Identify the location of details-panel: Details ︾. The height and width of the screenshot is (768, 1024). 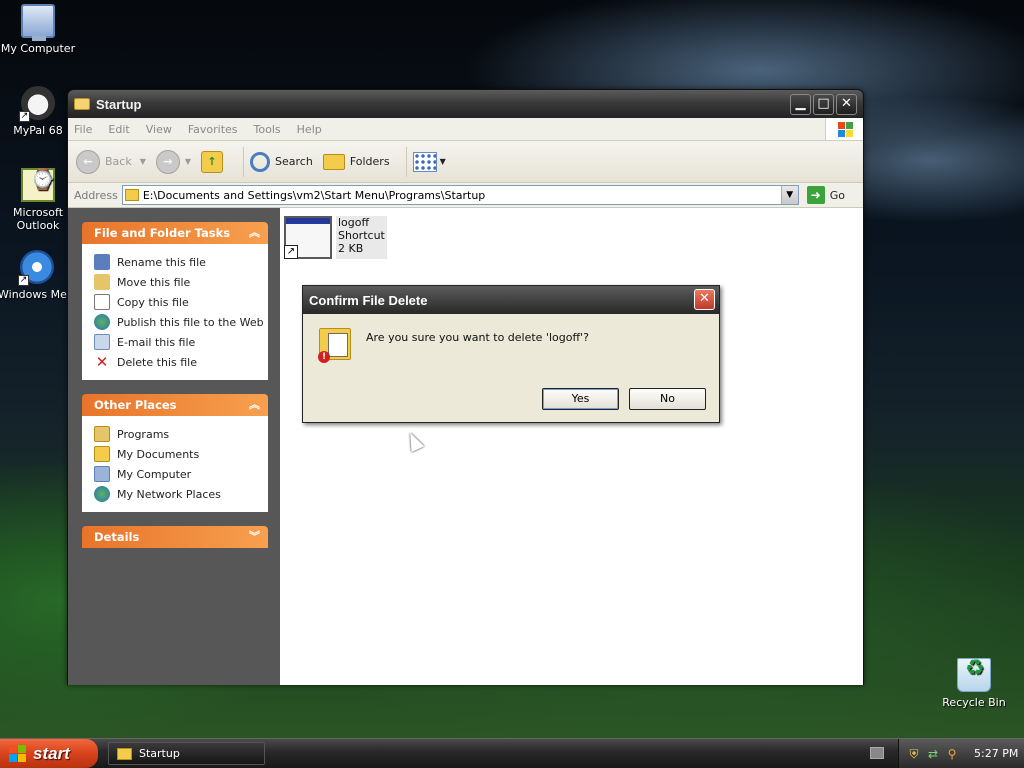
(175, 537).